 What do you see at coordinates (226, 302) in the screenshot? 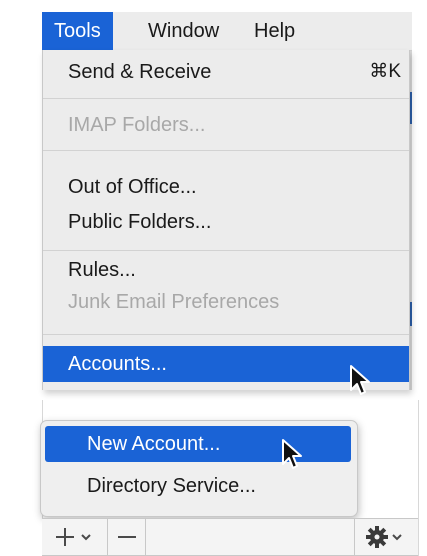
I see `menu-item-junk-email-preferences: Junk Email Preferences` at bounding box center [226, 302].